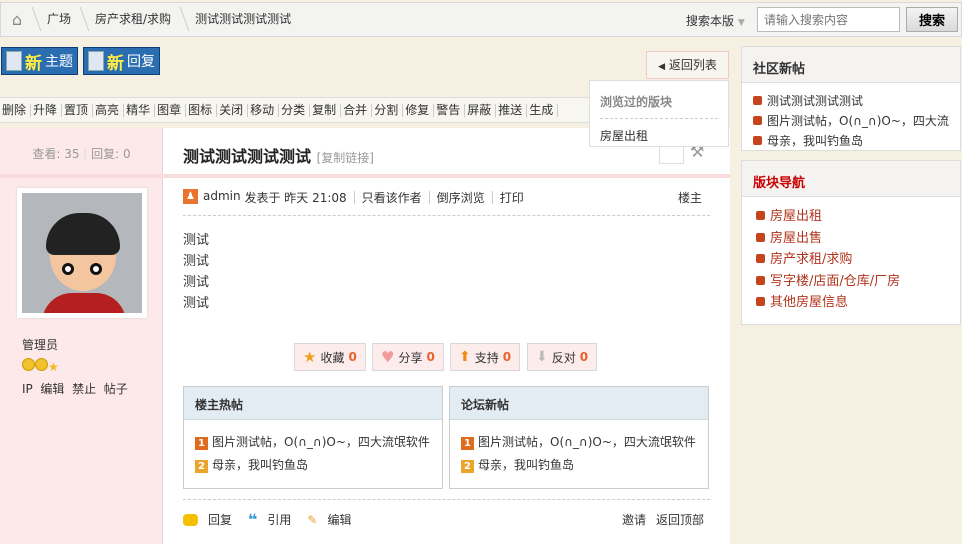  Describe the element at coordinates (61, 19) in the screenshot. I see `breadcrumb-link: 广场` at that location.